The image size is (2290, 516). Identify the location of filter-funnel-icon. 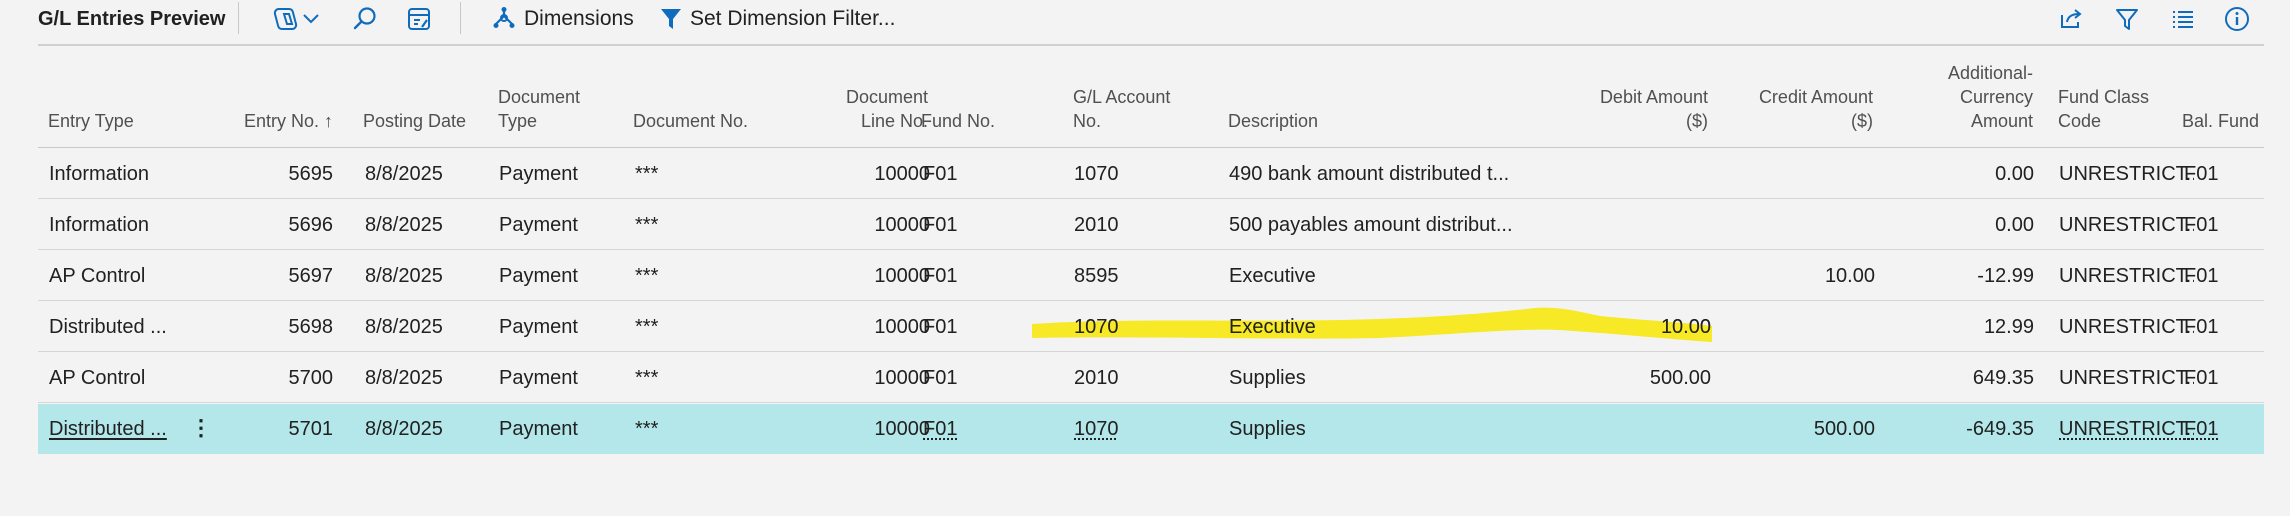
(671, 19).